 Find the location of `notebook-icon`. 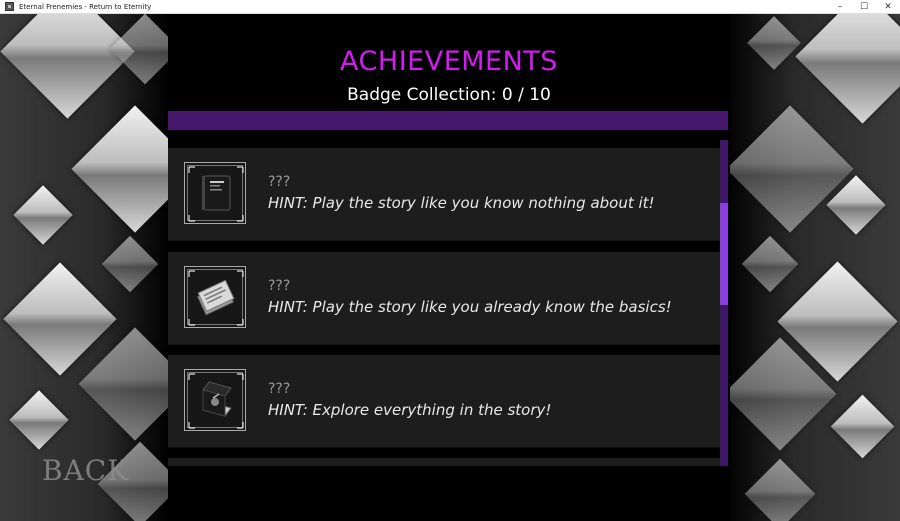

notebook-icon is located at coordinates (216, 194).